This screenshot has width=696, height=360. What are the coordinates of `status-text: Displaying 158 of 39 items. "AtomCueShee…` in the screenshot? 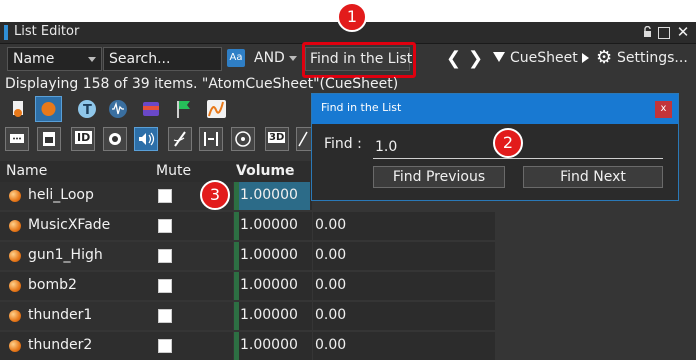 It's located at (202, 84).